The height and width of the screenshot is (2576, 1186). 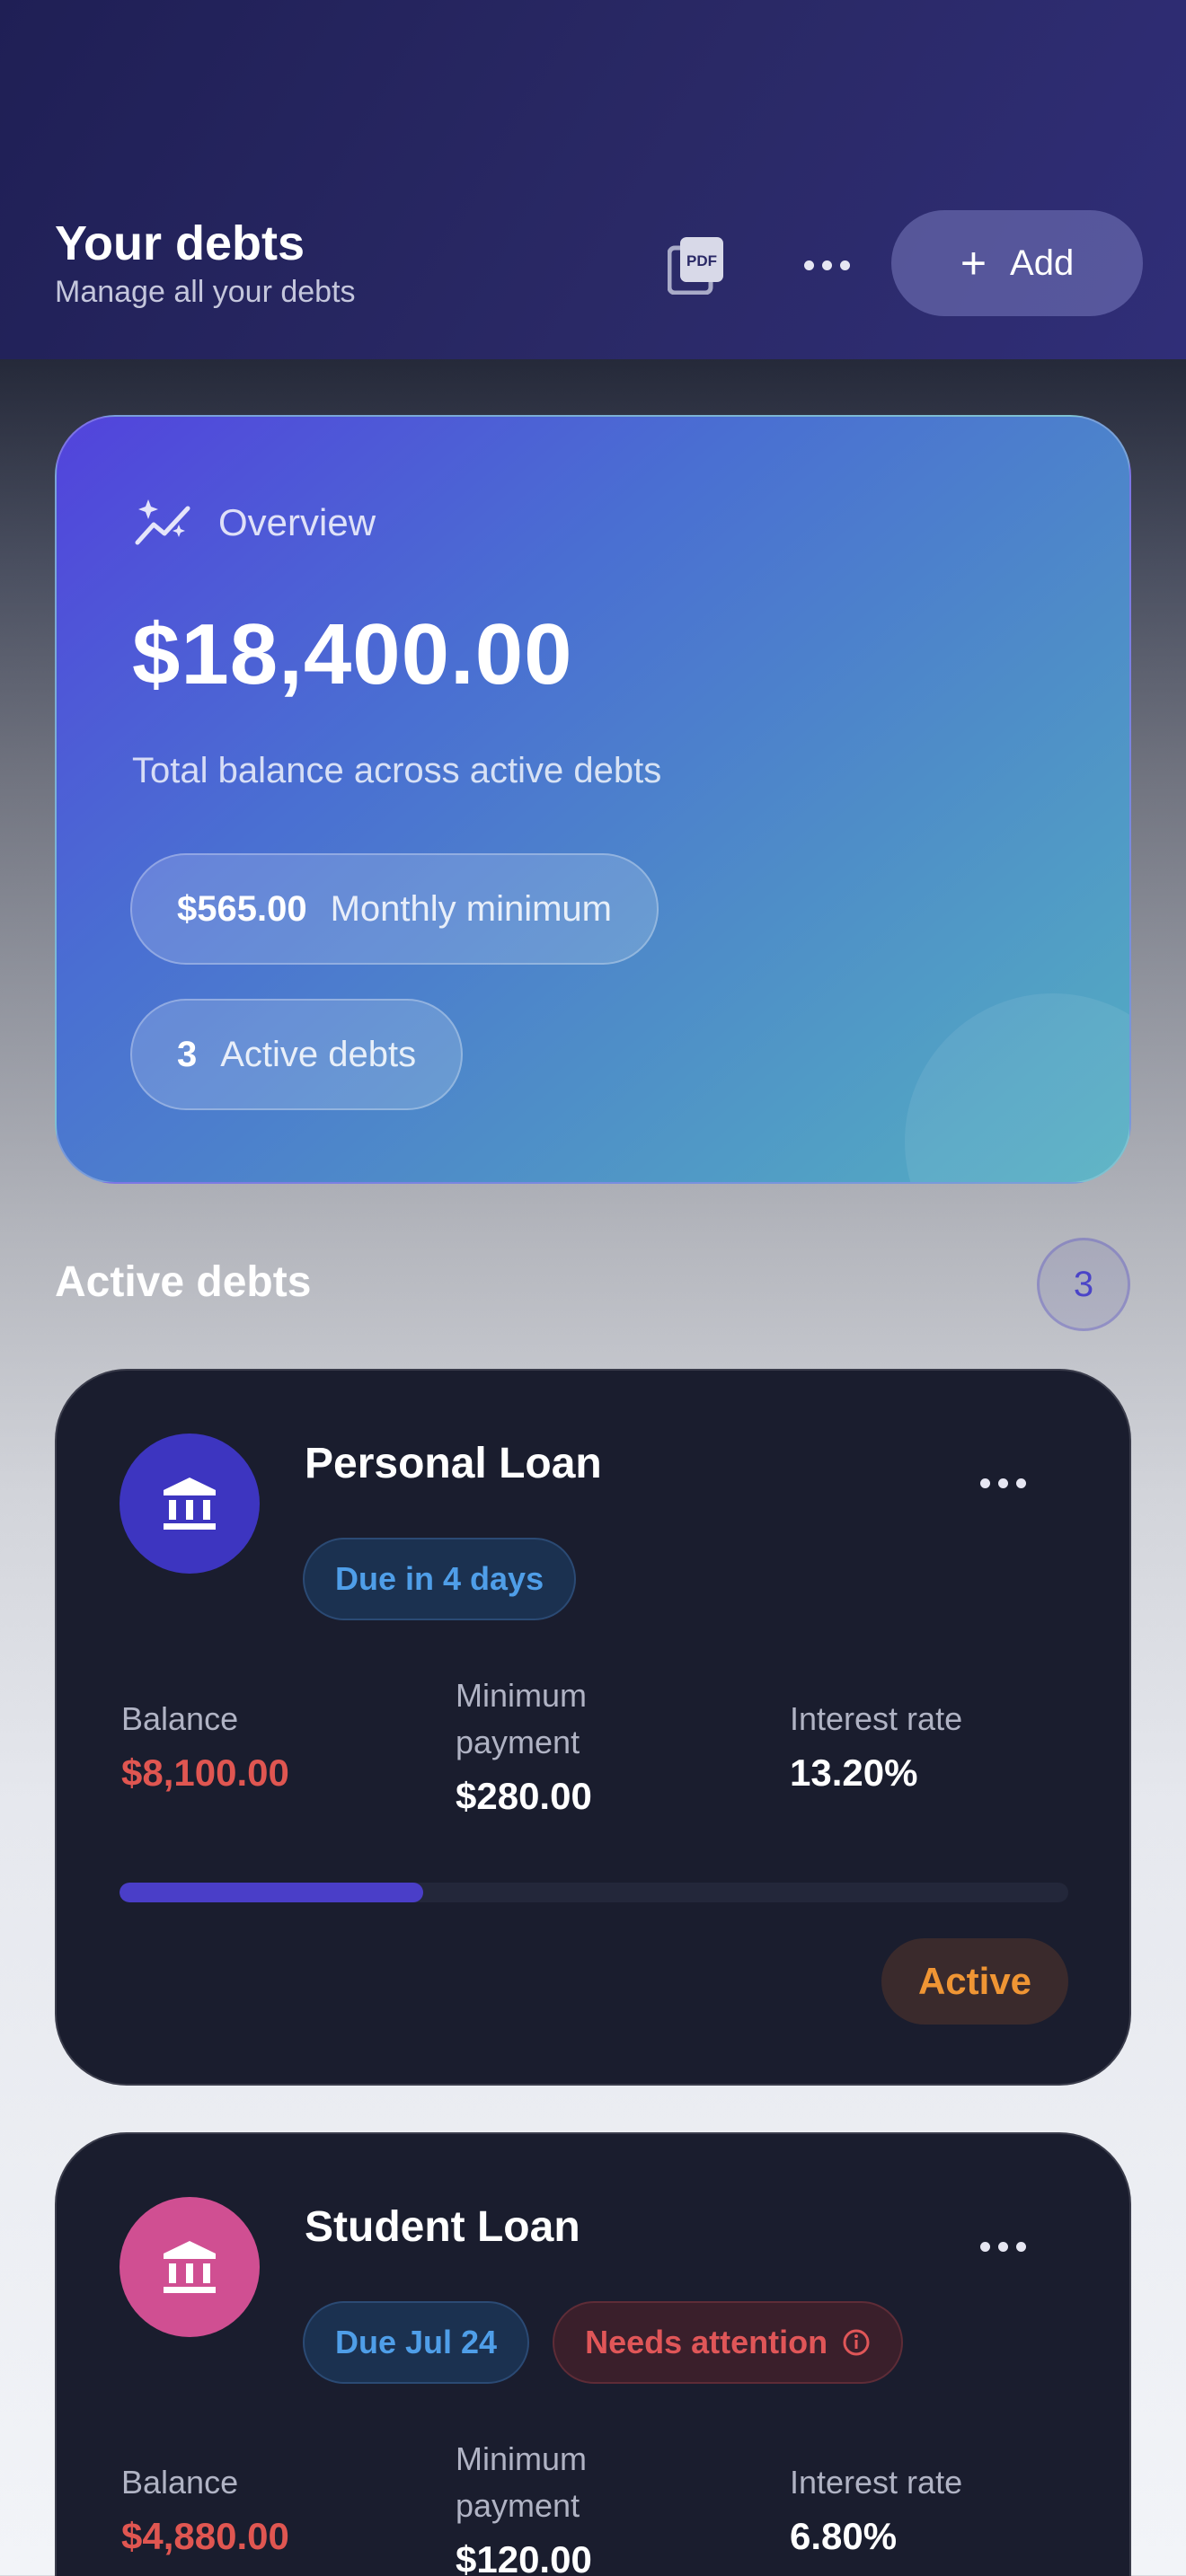 What do you see at coordinates (471, 908) in the screenshot?
I see `monthly-minimum-label: Monthly minimum` at bounding box center [471, 908].